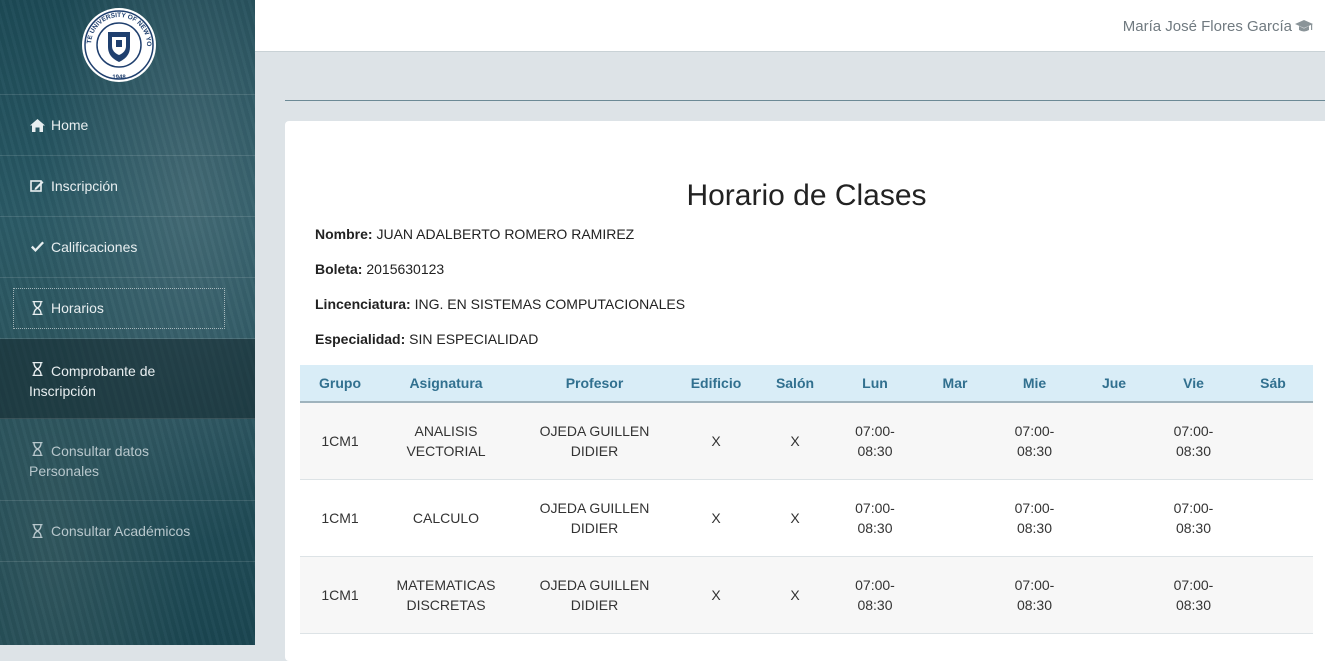 The width and height of the screenshot is (1325, 661). What do you see at coordinates (790, 26) in the screenshot?
I see `top-header: María José Flores García` at bounding box center [790, 26].